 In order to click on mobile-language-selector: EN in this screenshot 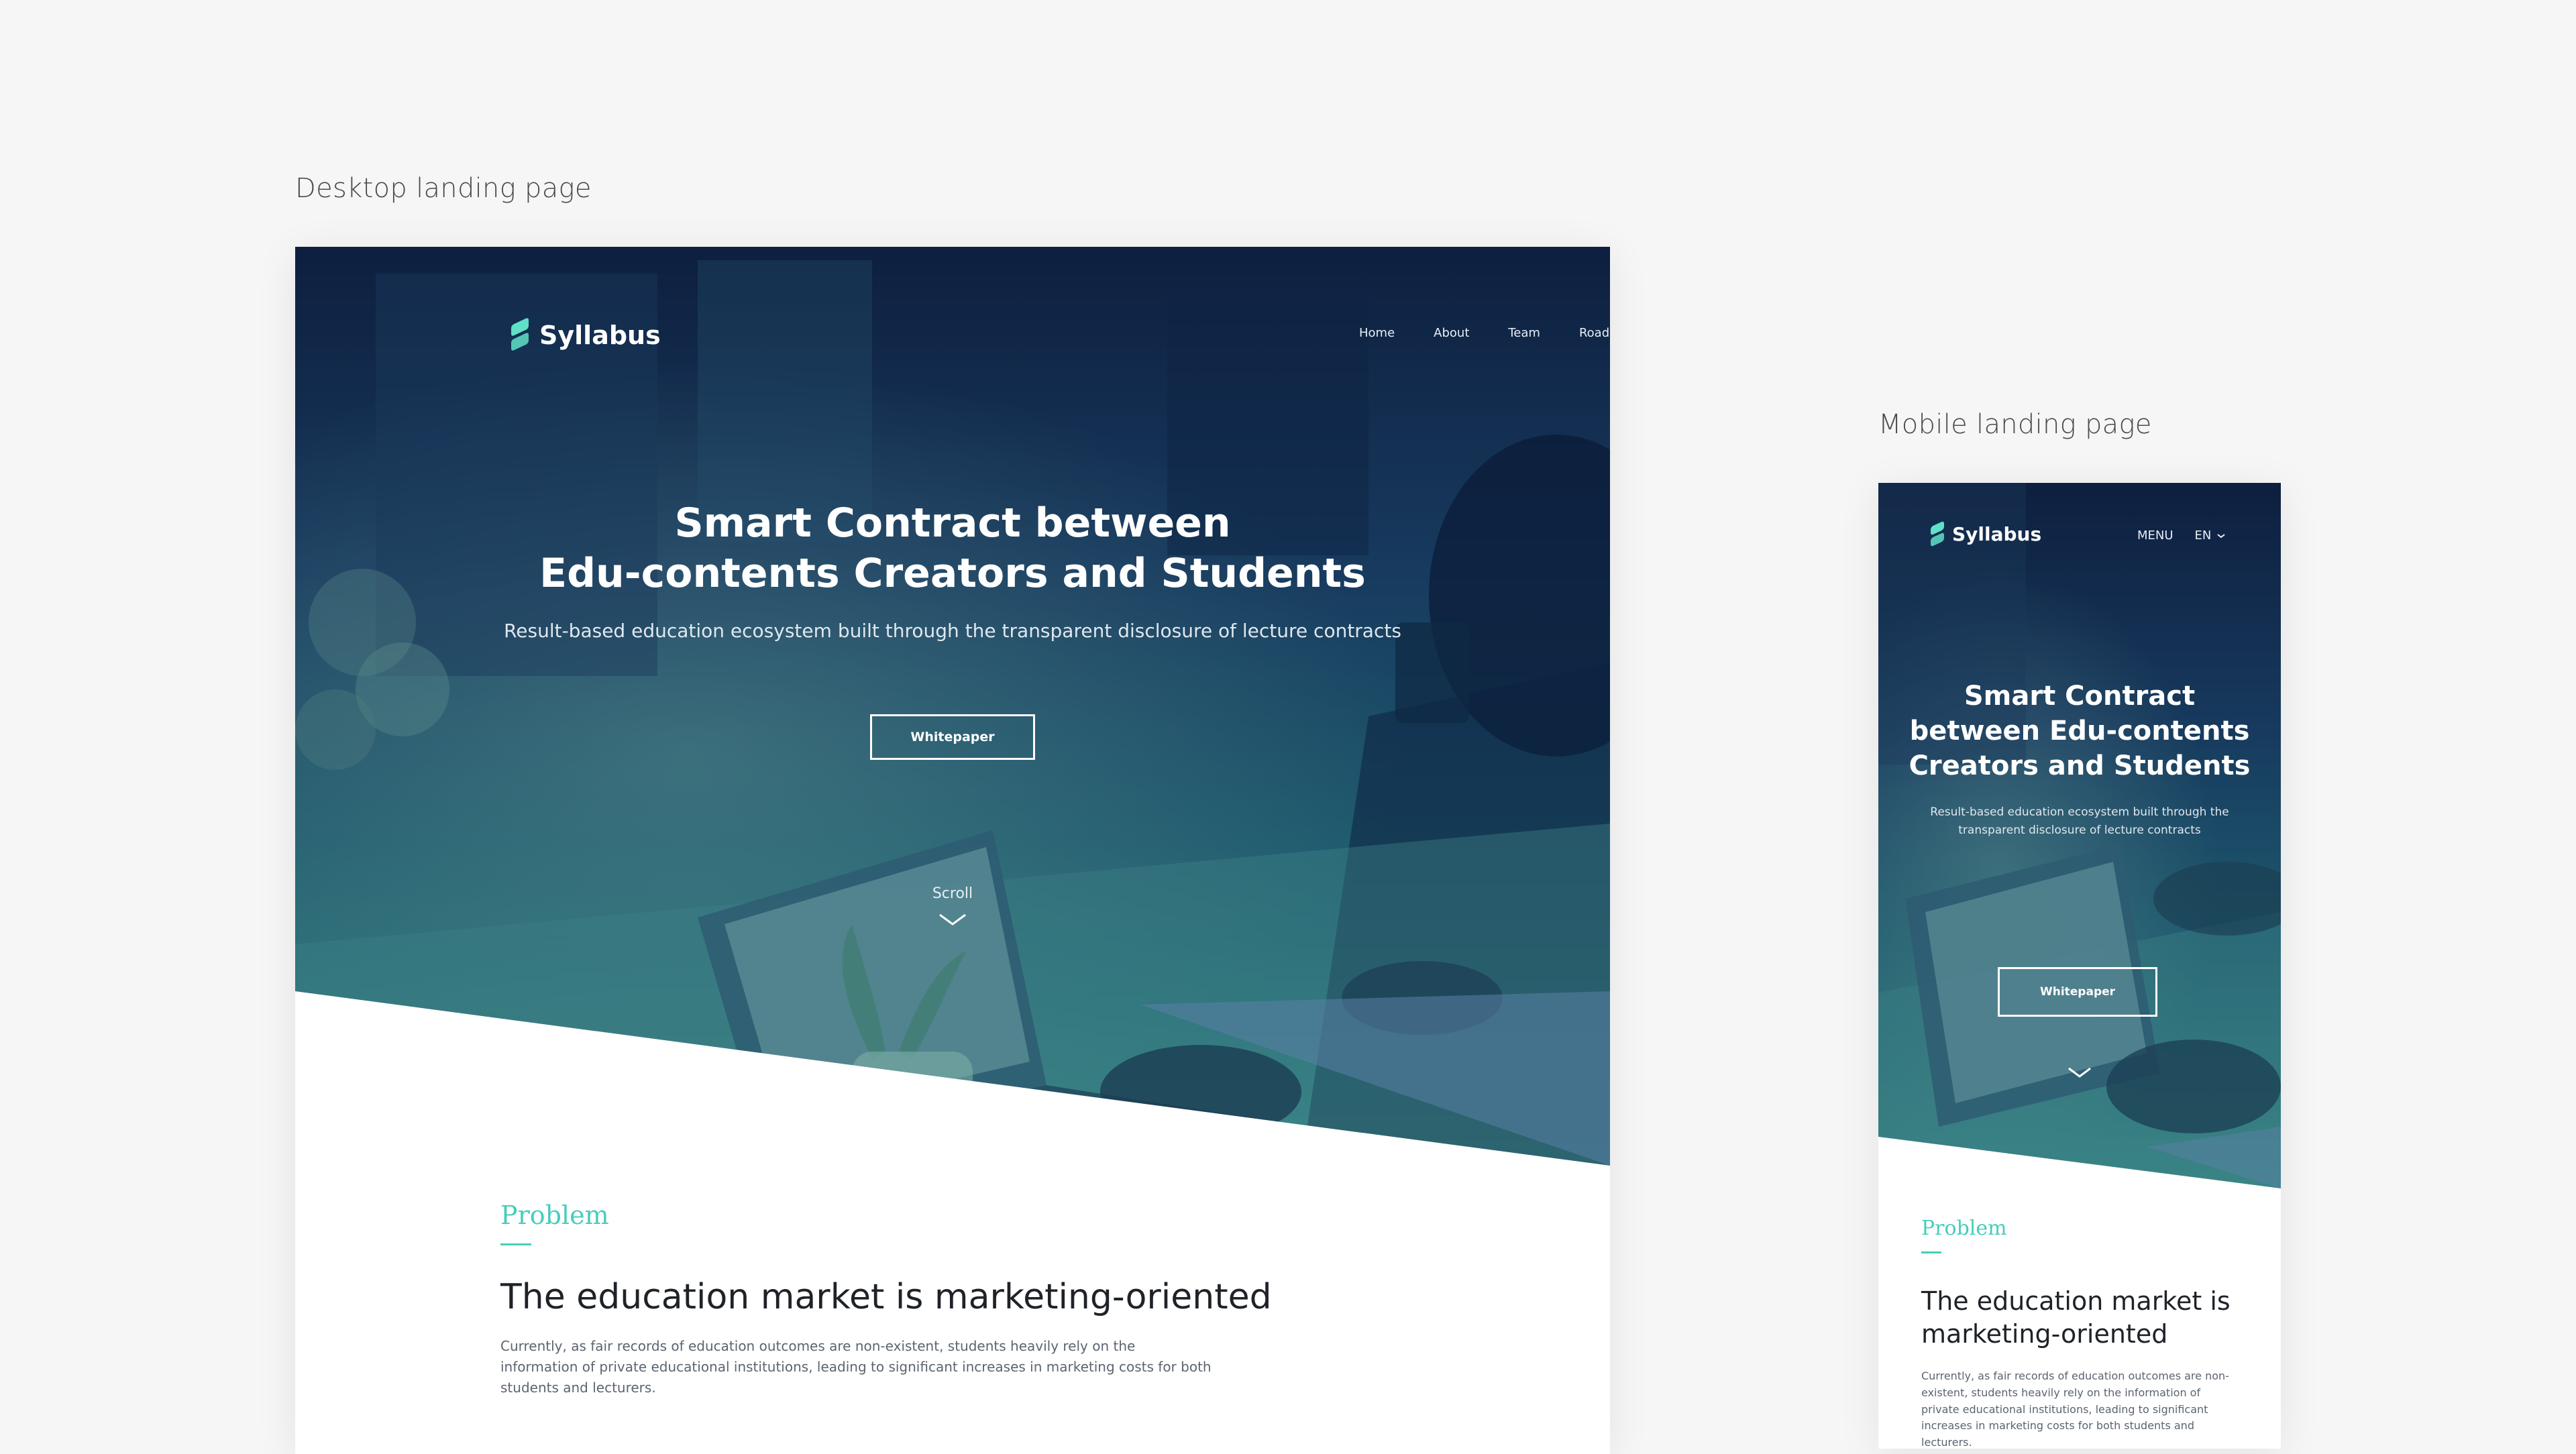, I will do `click(2210, 535)`.